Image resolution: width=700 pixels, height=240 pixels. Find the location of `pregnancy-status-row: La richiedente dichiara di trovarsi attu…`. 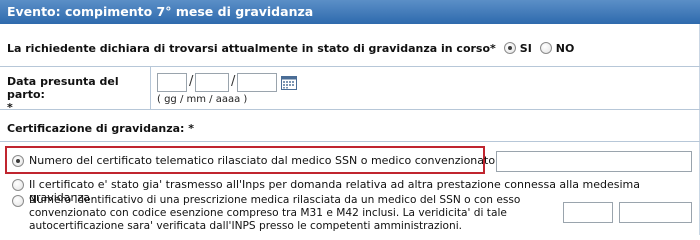

pregnancy-status-row: La richiedente dichiara di trovarsi attu… is located at coordinates (350, 48).